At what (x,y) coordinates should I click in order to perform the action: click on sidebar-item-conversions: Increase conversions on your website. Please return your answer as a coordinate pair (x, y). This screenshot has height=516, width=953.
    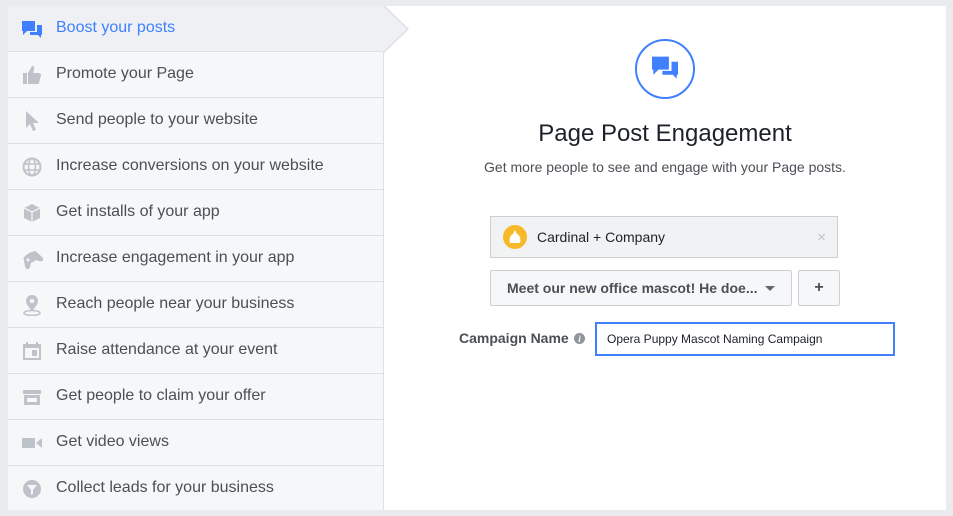
    Looking at the image, I should click on (195, 167).